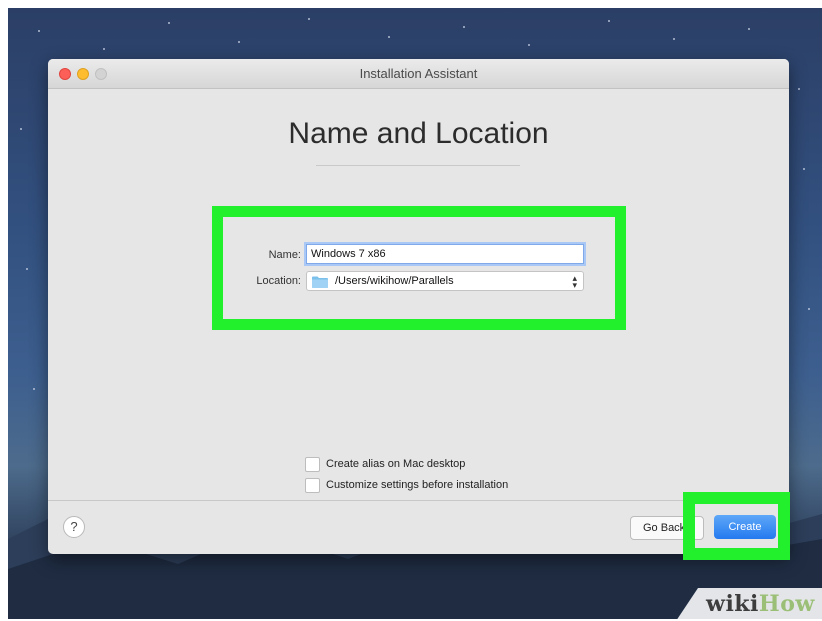  Describe the element at coordinates (284, 255) in the screenshot. I see `name-label: Name:` at that location.